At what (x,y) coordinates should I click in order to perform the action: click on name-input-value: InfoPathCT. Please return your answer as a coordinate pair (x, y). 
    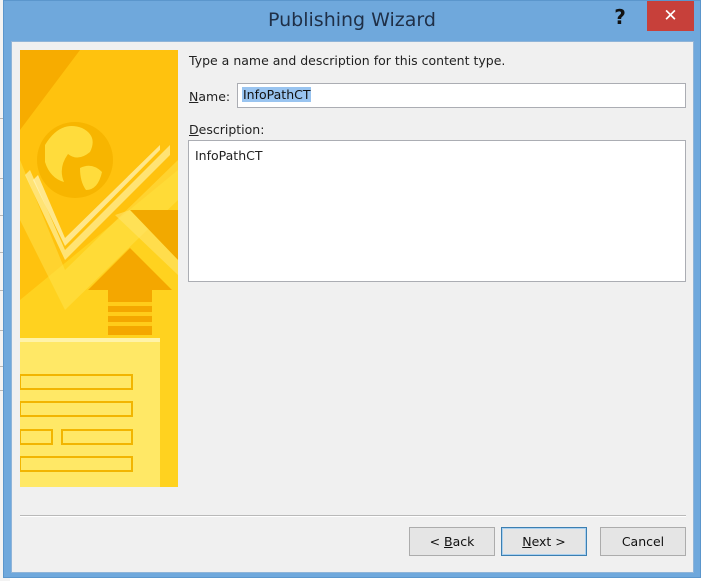
    Looking at the image, I should click on (277, 94).